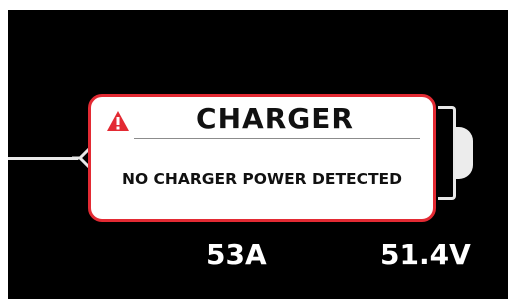 The height and width of the screenshot is (299, 516). Describe the element at coordinates (262, 179) in the screenshot. I see `charger-status-message: NO CHARGER POWER DETECTED` at that location.